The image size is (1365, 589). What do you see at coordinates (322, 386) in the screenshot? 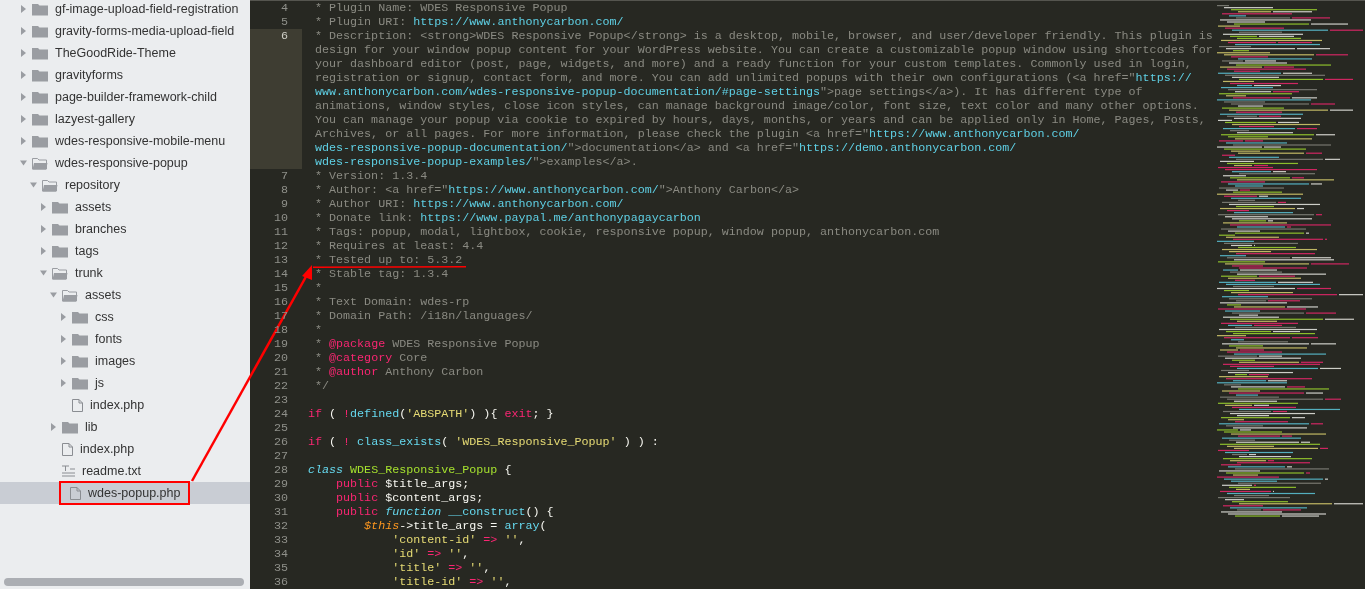
I see `code-line: */` at bounding box center [322, 386].